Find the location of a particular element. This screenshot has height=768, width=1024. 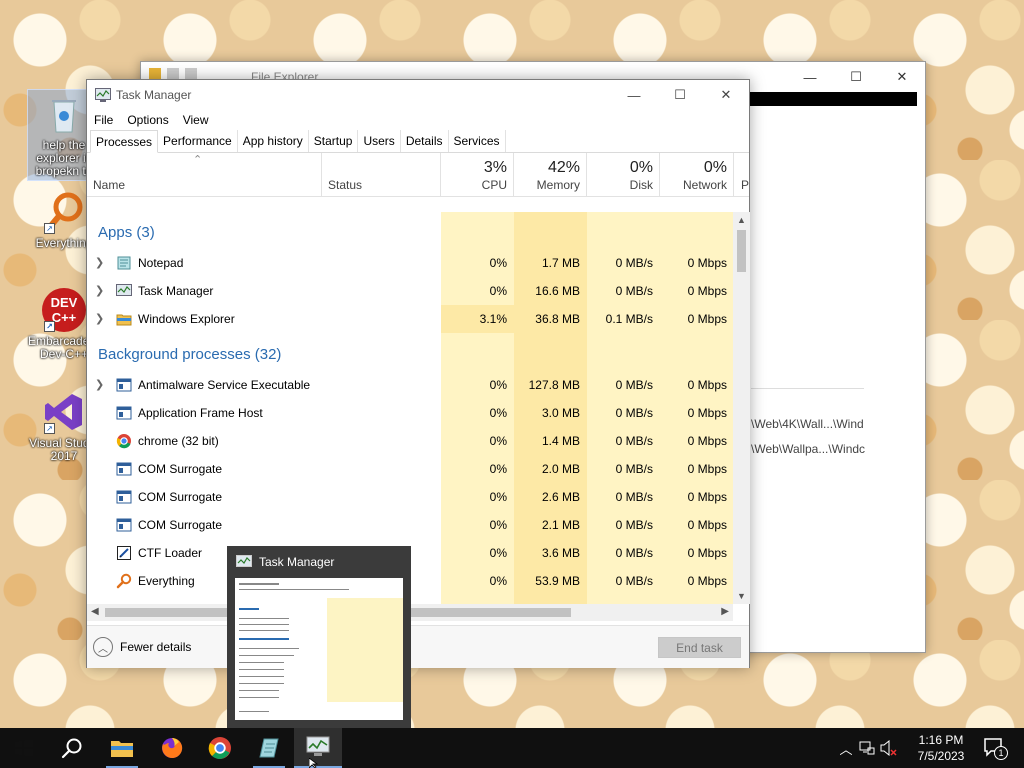

column-header-name: ⌃ Name is located at coordinates (204, 175).